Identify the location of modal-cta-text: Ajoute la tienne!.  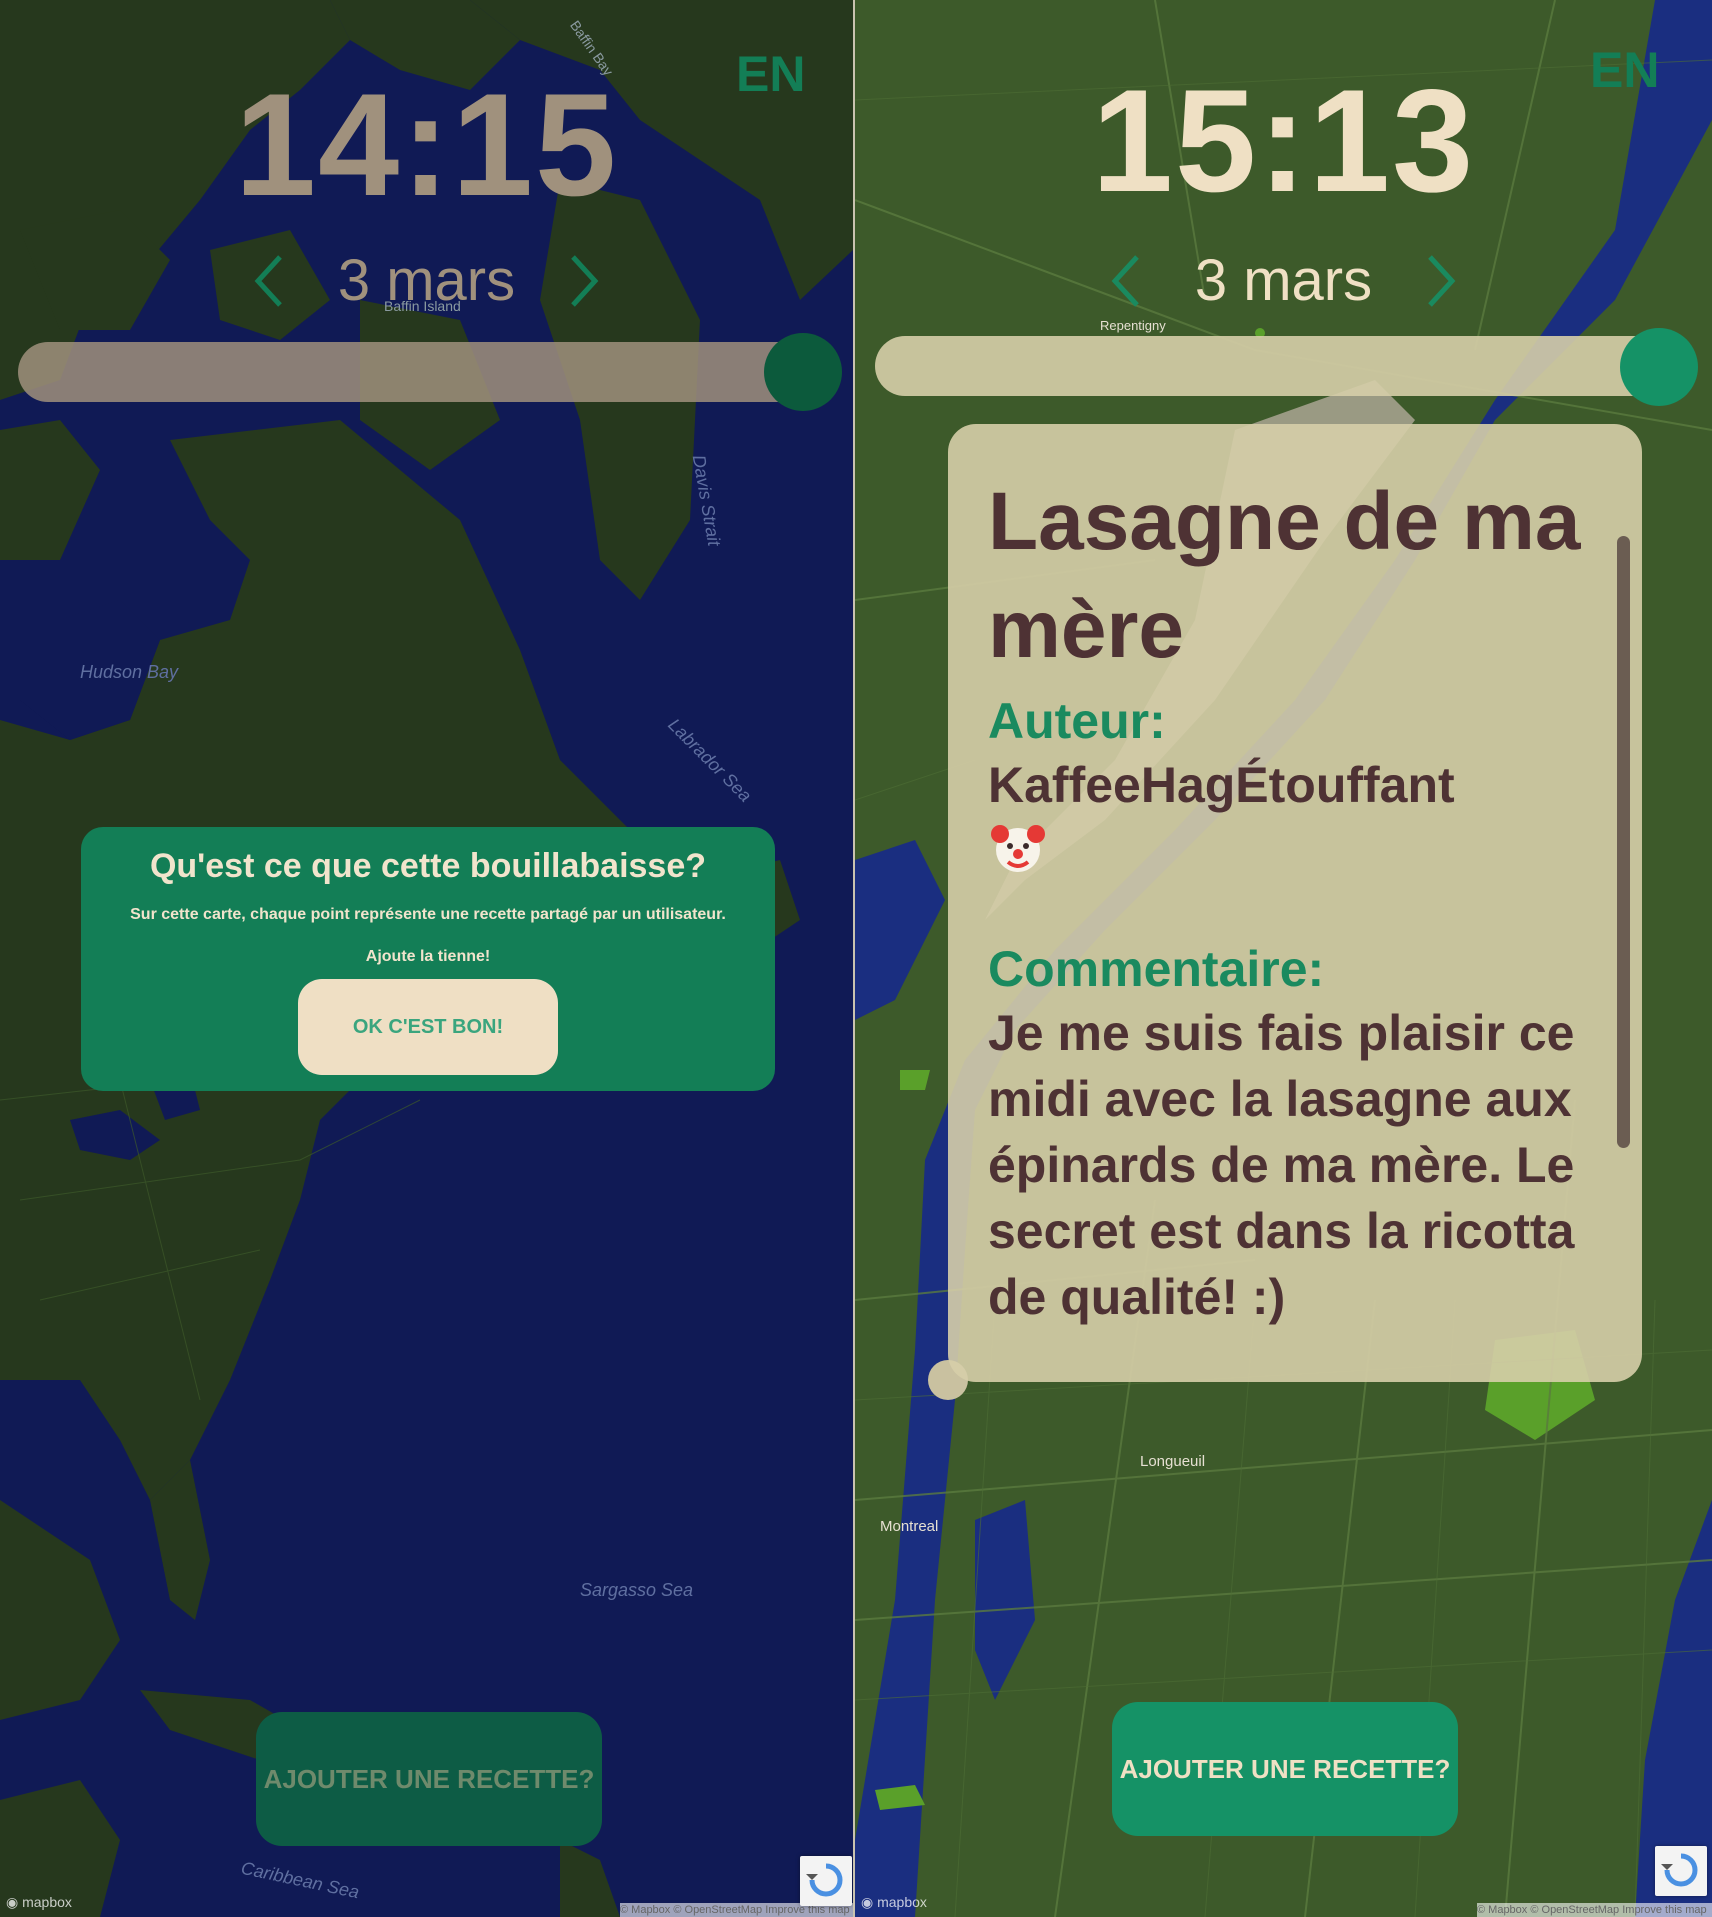
(428, 956).